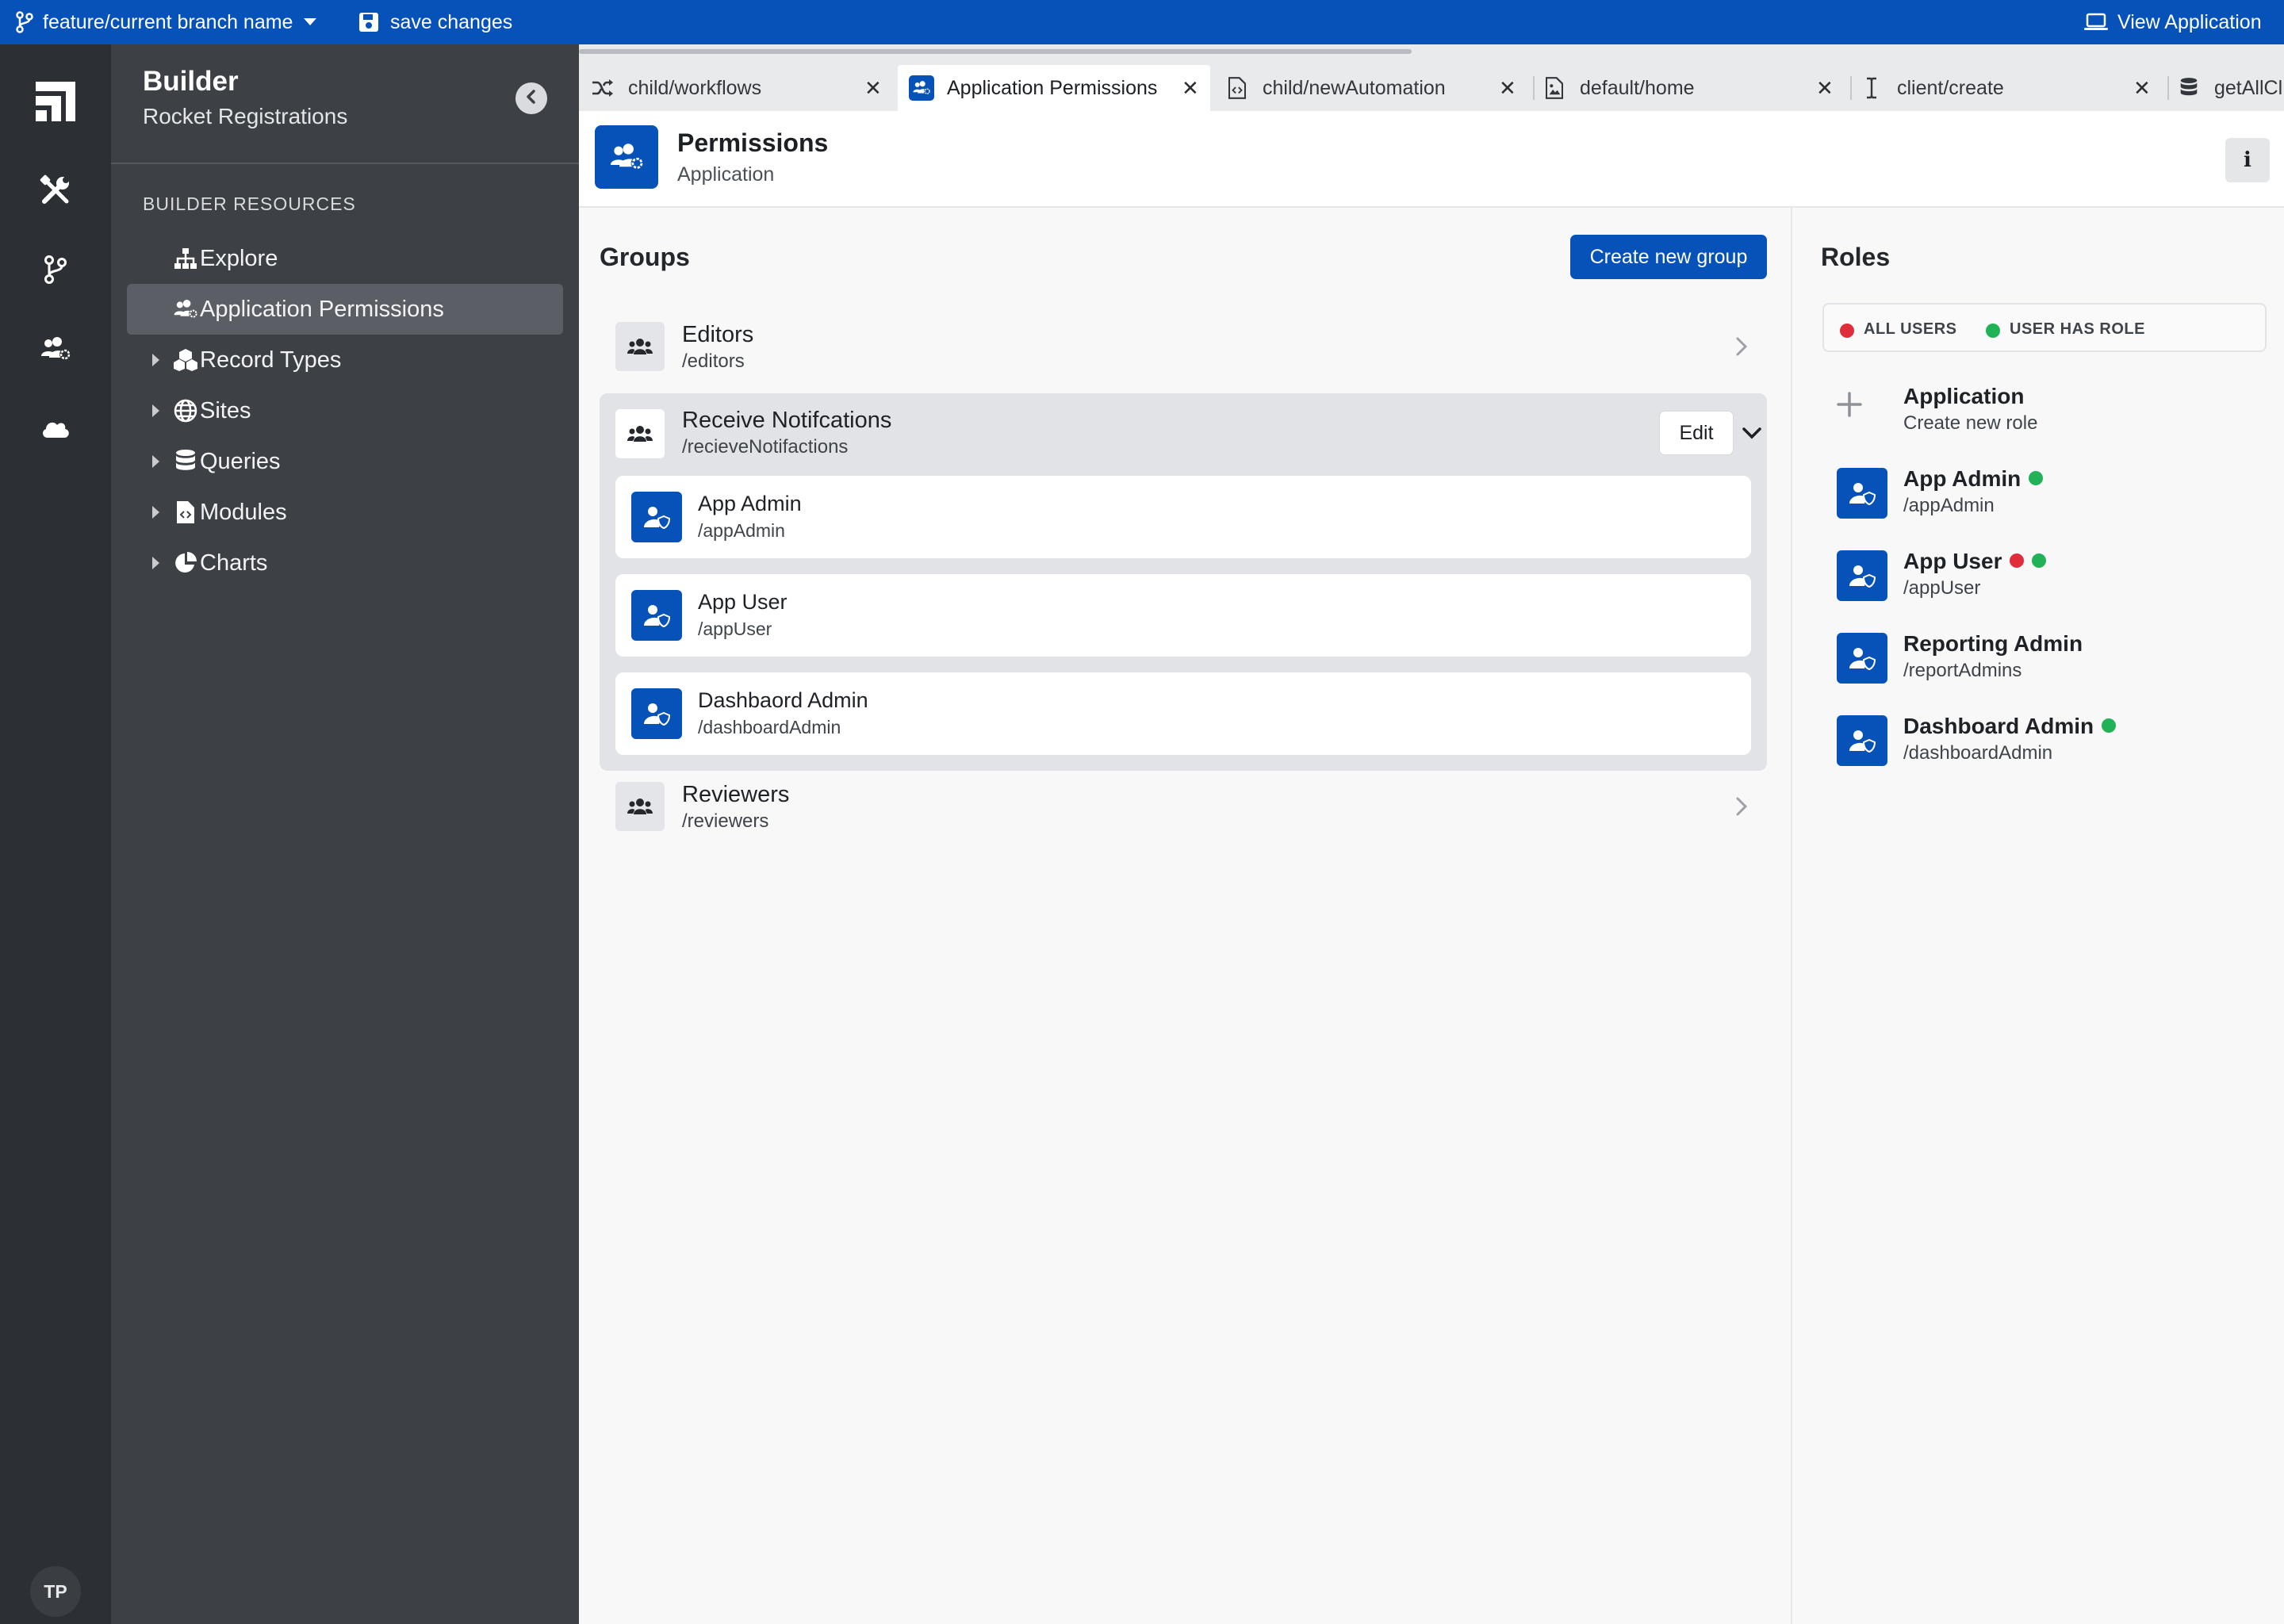 The height and width of the screenshot is (1624, 2284). I want to click on group-name: Reviewers, so click(736, 794).